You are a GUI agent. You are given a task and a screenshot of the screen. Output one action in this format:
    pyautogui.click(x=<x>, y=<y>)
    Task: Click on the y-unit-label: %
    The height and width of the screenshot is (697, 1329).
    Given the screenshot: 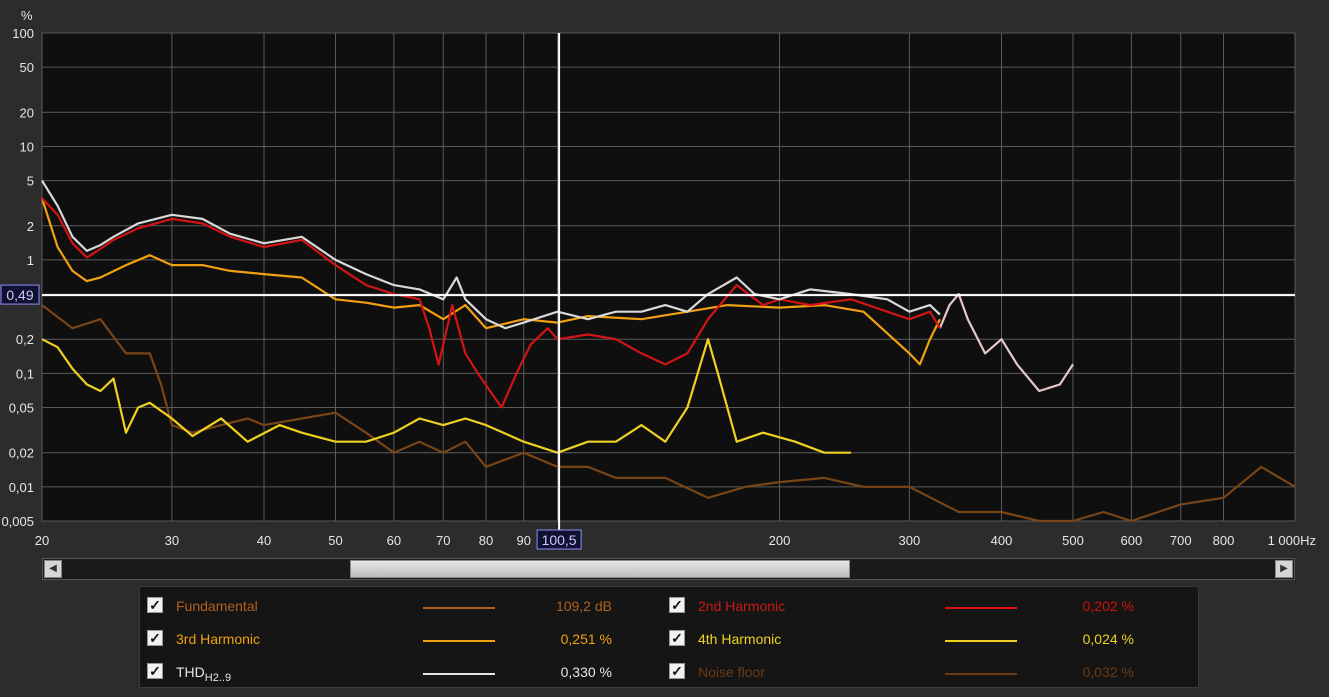 What is the action you would take?
    pyautogui.click(x=27, y=15)
    